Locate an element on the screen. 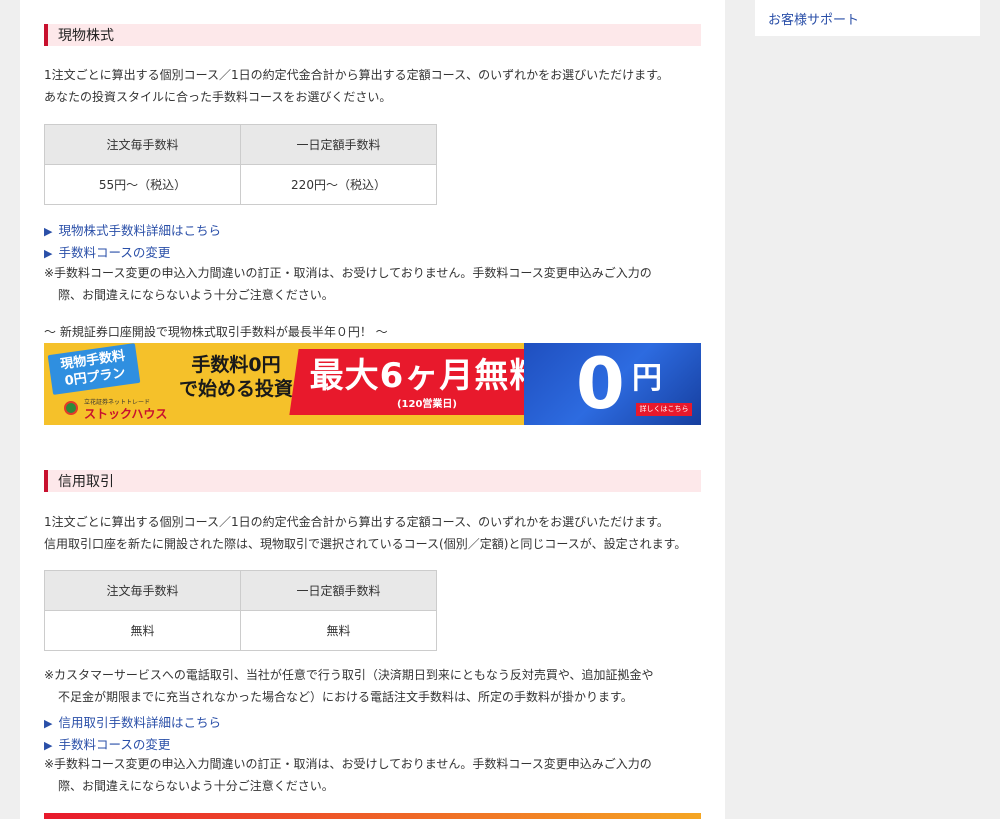 This screenshot has width=1000, height=819. spot-fee-detail-link: ▶ 現物株式手数料詳細はこちら is located at coordinates (132, 229).